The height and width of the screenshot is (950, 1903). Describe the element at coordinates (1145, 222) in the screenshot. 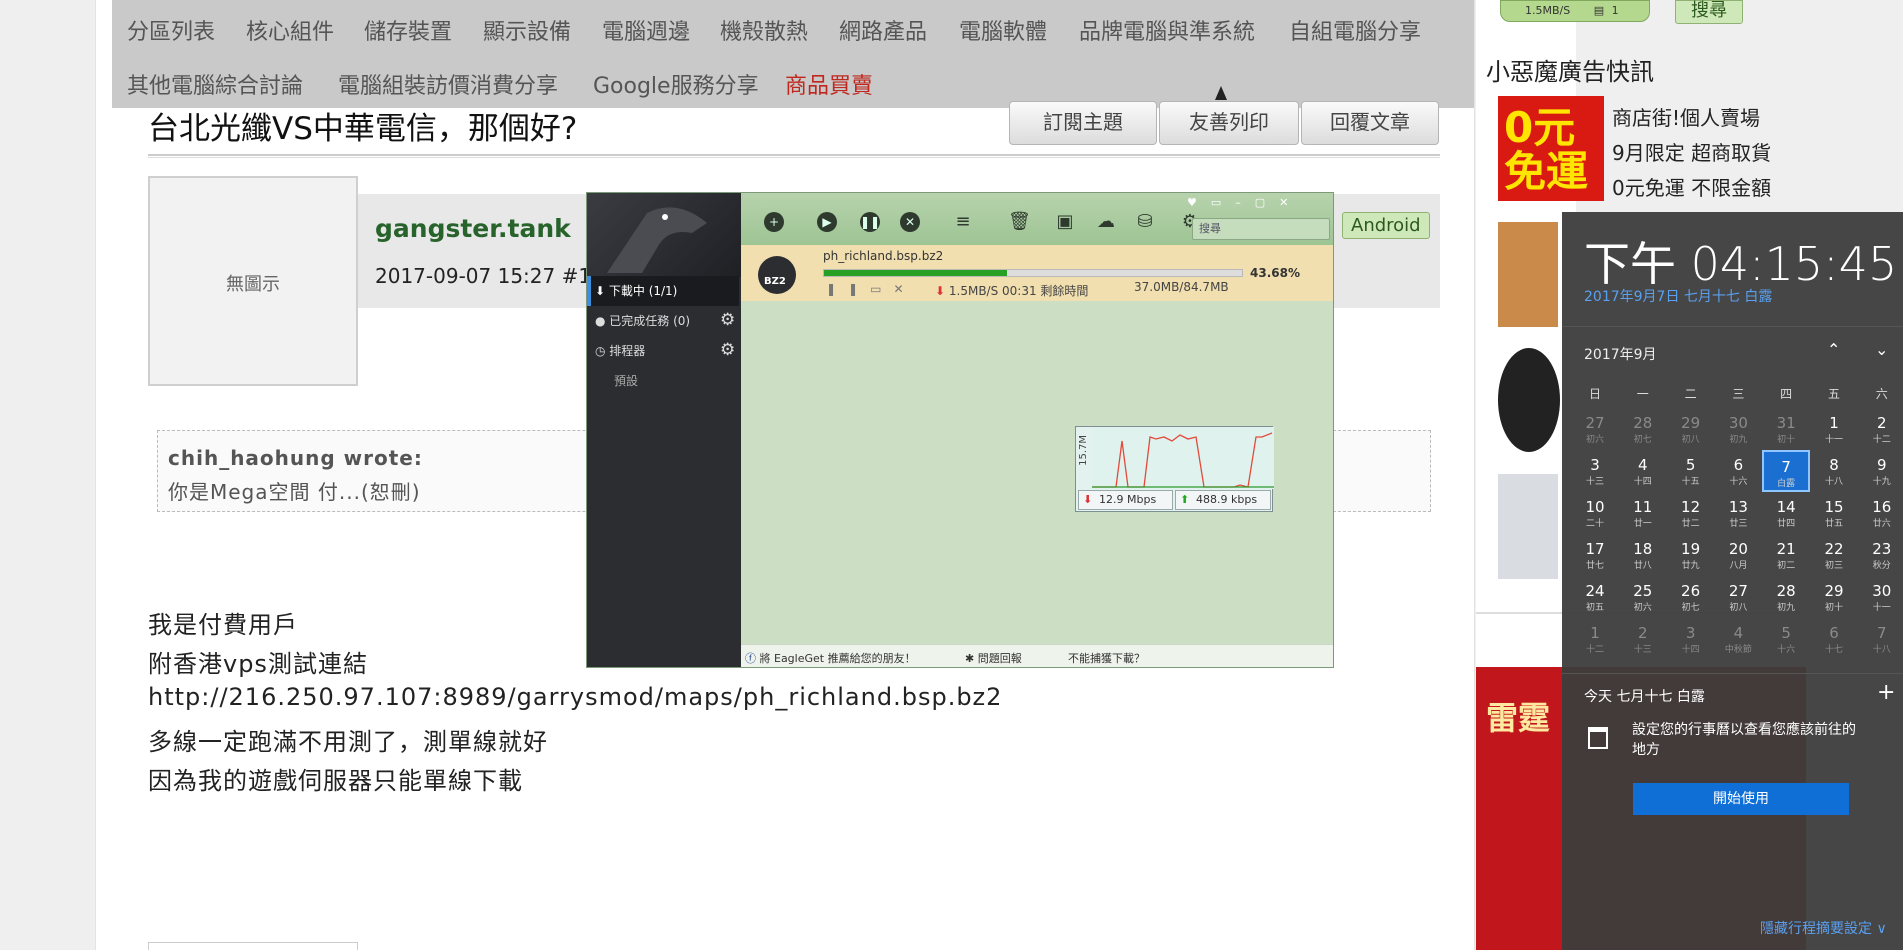

I see `database-icon: ⛁` at that location.